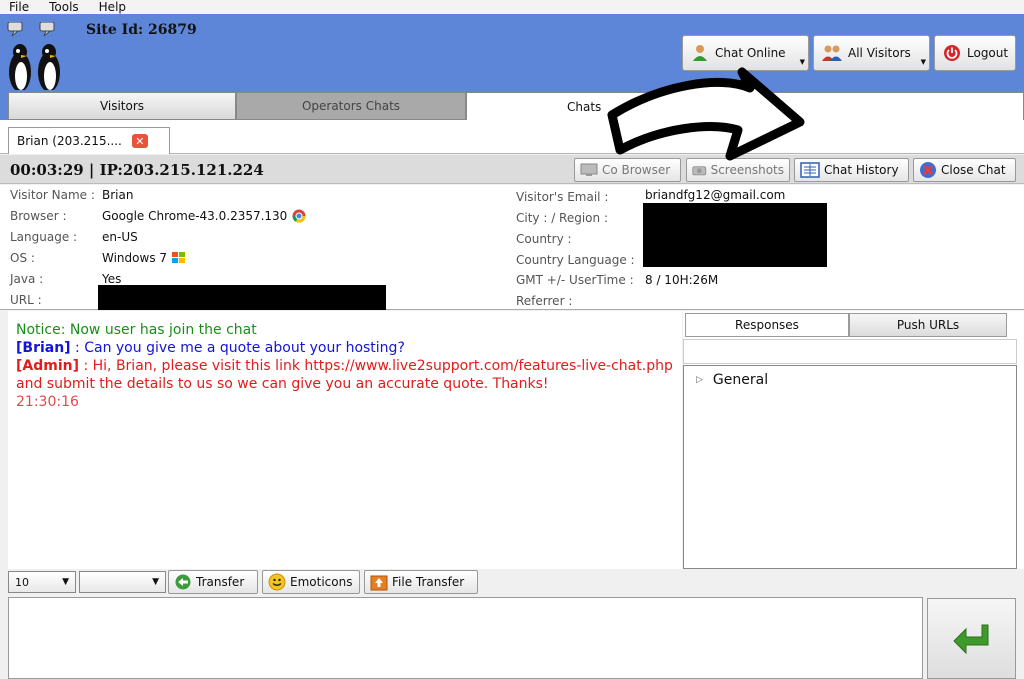 This screenshot has width=1024, height=679. I want to click on os-label: OS :, so click(22, 258).